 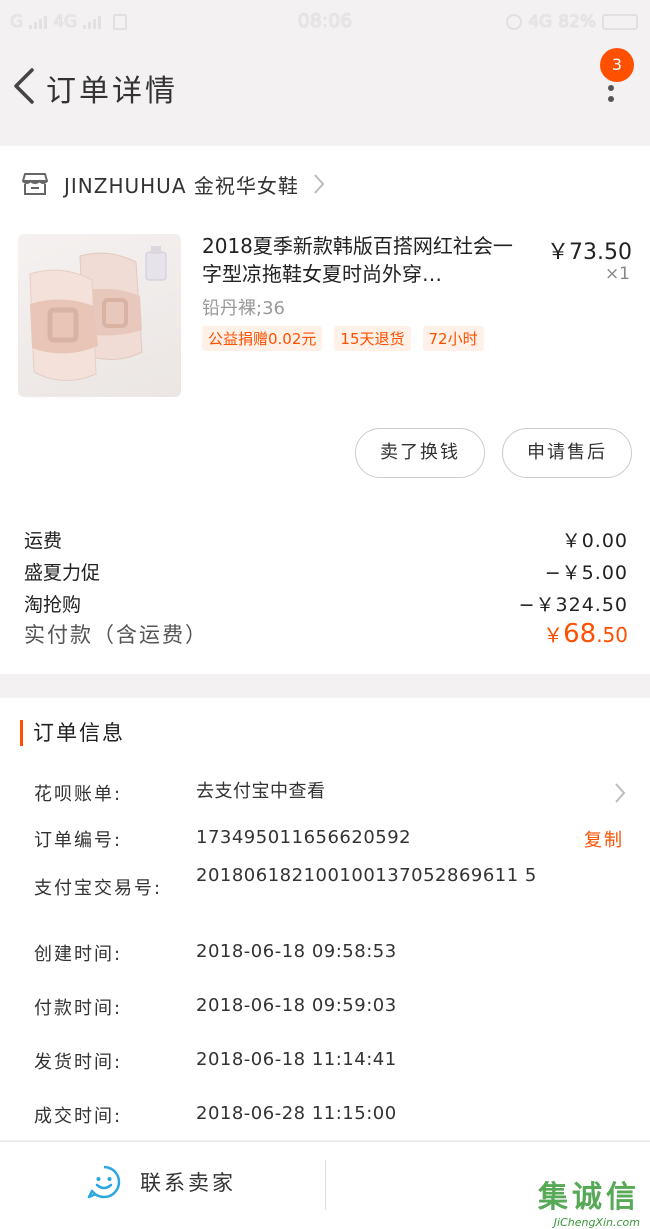 I want to click on back-icon, so click(x=25, y=86).